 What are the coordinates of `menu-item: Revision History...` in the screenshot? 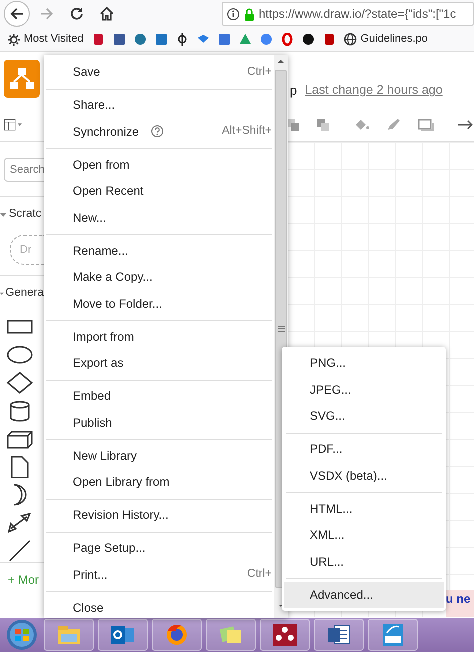 It's located at (159, 515).